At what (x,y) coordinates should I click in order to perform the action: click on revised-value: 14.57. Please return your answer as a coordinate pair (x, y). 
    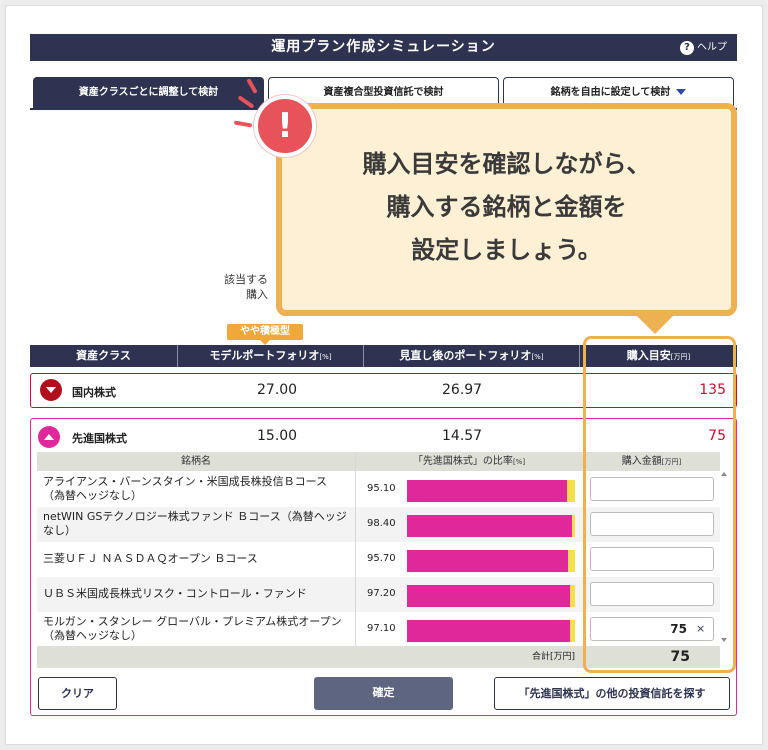
    Looking at the image, I should click on (462, 436).